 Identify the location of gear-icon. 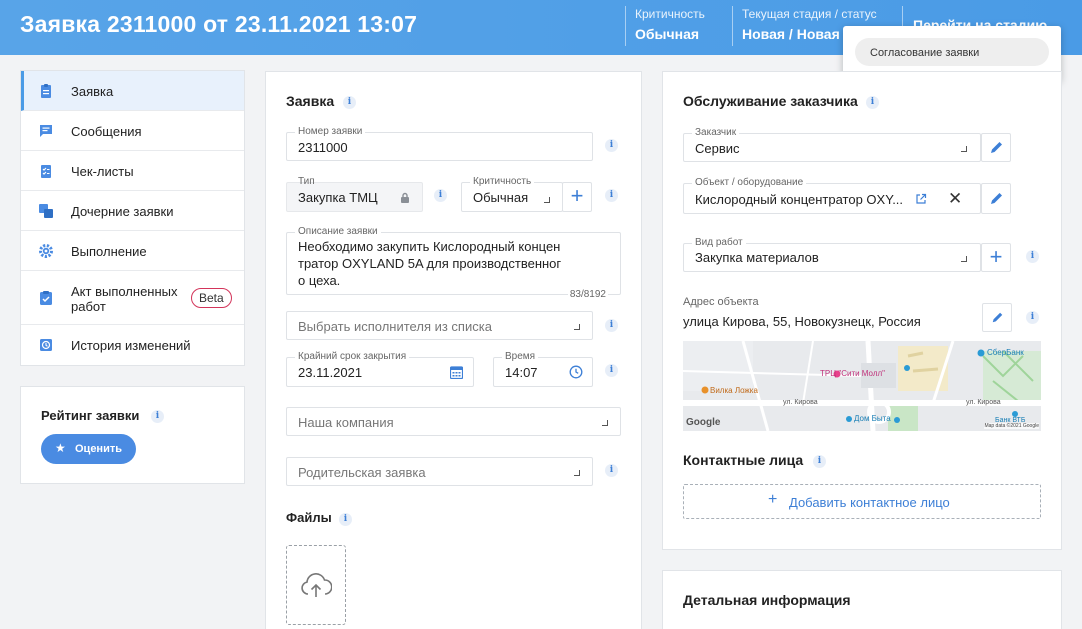
(46, 251).